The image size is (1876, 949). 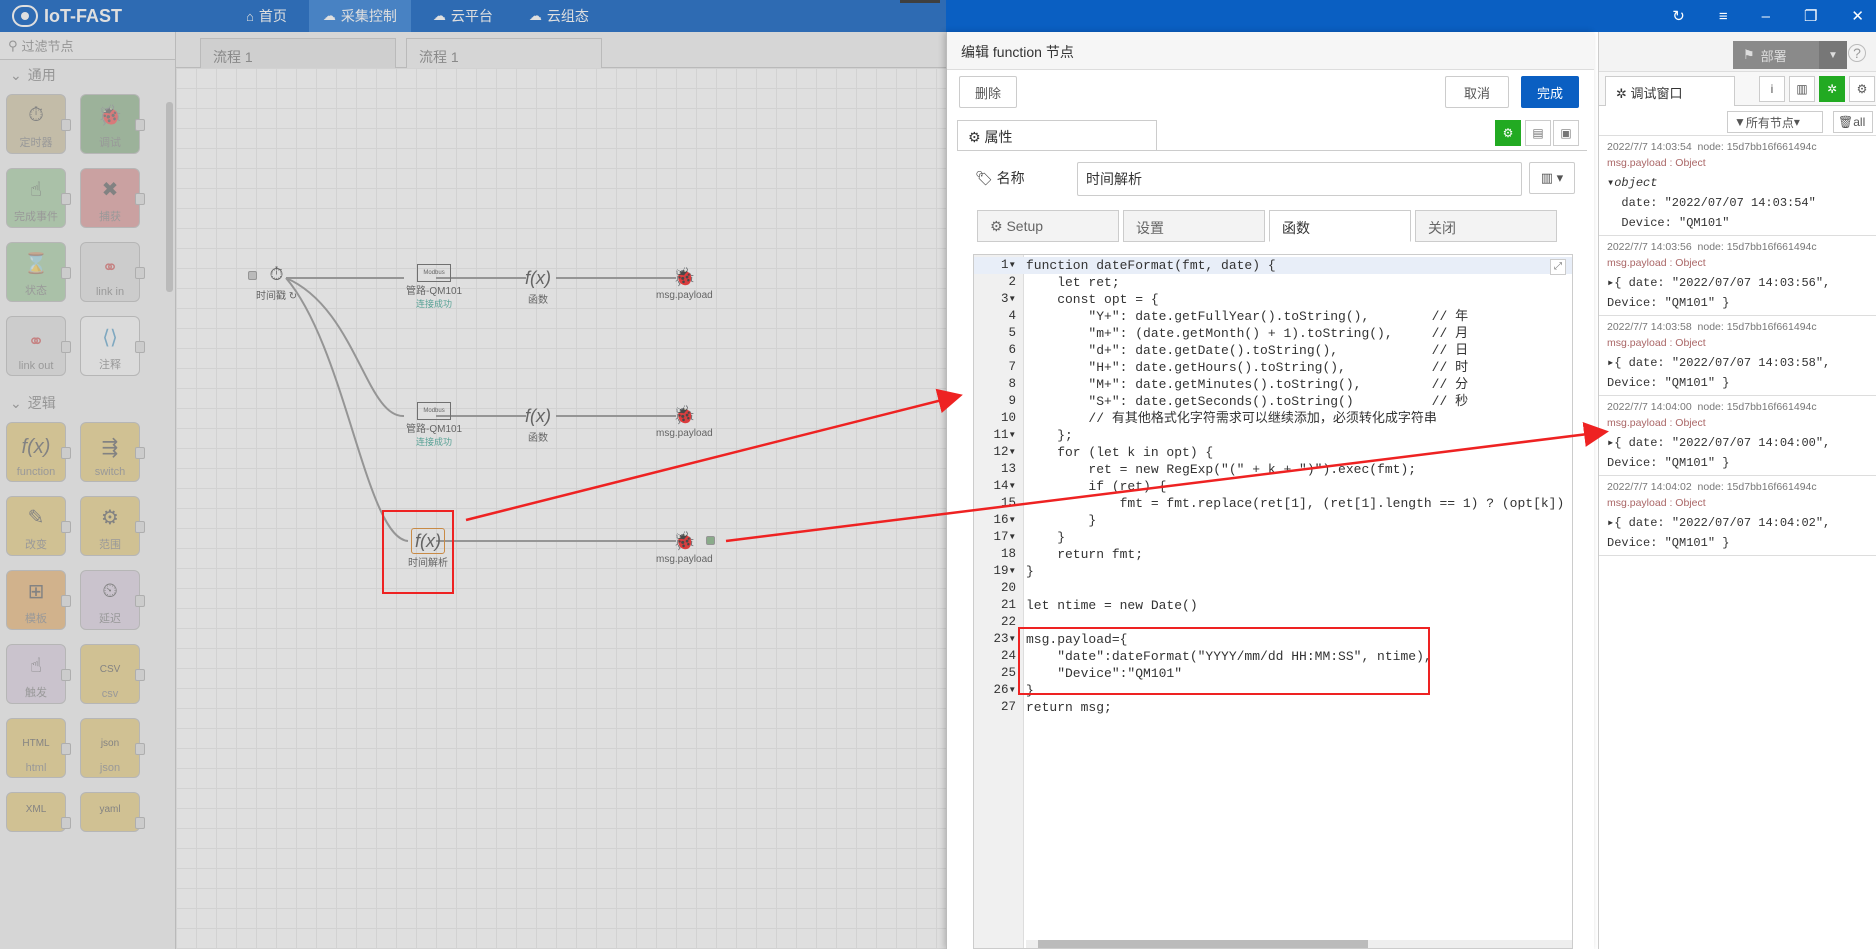 What do you see at coordinates (1273, 452) in the screenshot?
I see `code-line: 12▾ for (let k in opt) {` at bounding box center [1273, 452].